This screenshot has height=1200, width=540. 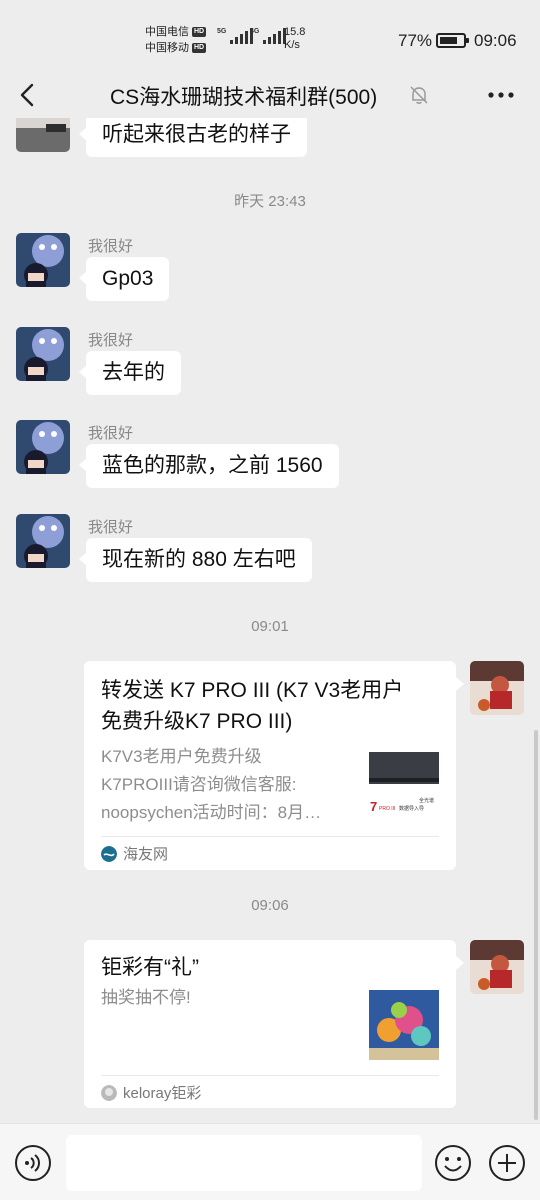 What do you see at coordinates (373, 806) in the screenshot?
I see `thumb-brand: 7` at bounding box center [373, 806].